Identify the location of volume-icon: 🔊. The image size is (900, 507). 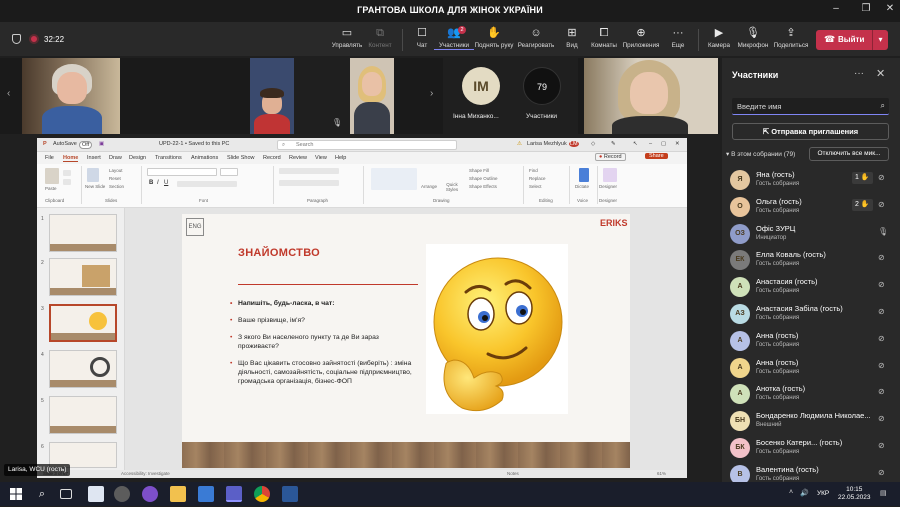
(804, 493).